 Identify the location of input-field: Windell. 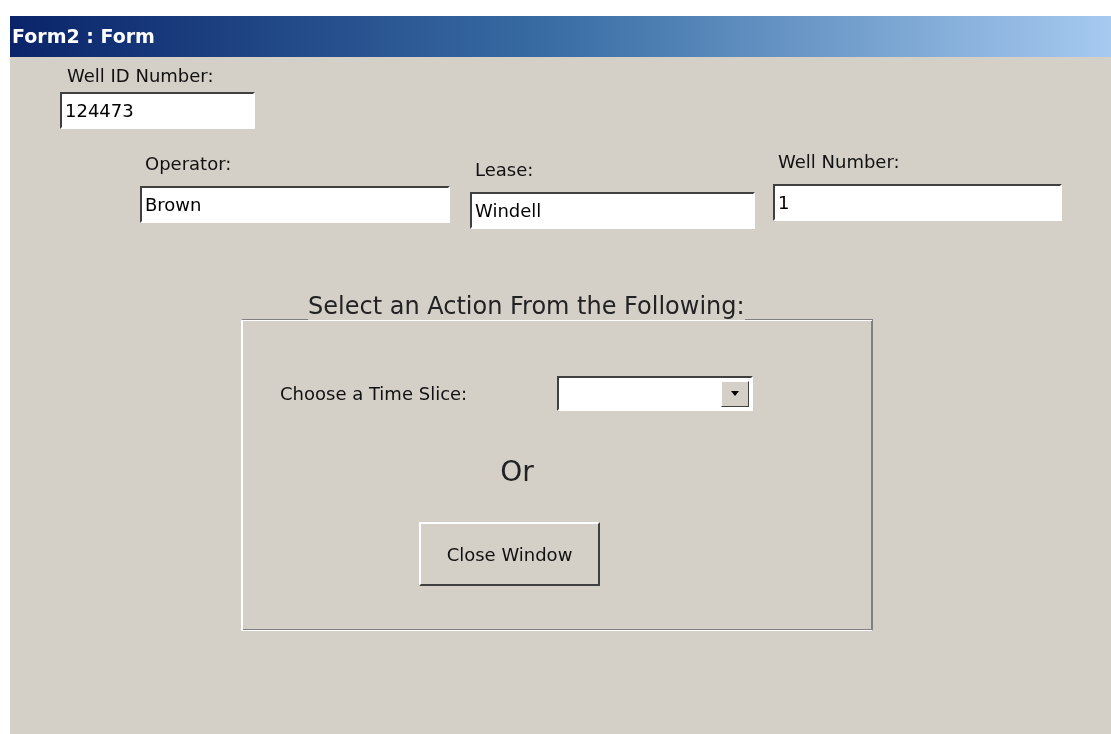
(612, 210).